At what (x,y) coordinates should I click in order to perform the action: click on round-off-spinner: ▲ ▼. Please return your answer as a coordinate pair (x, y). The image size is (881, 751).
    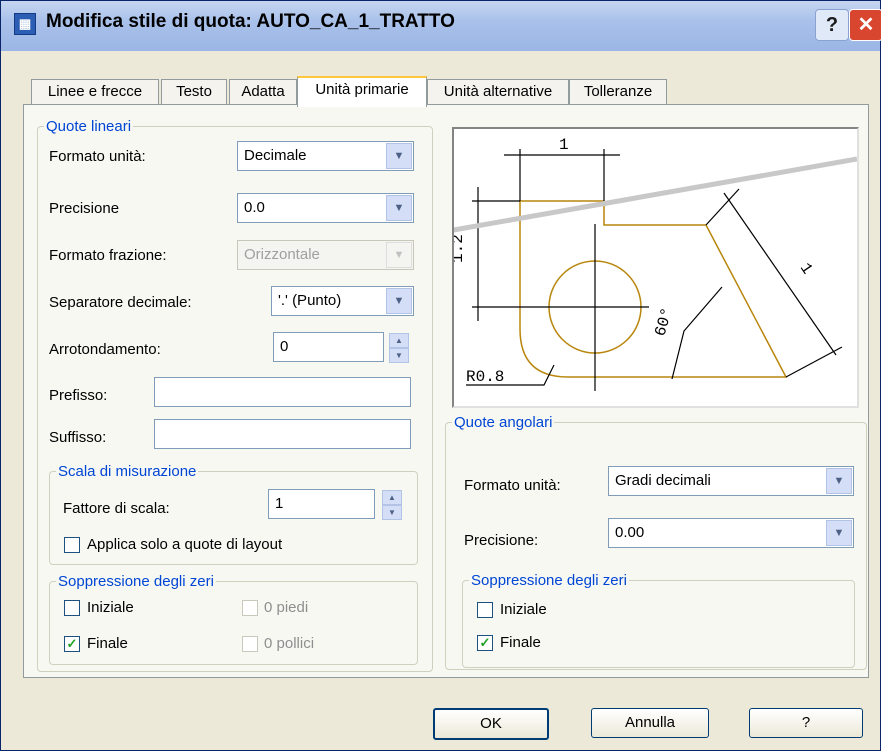
    Looking at the image, I should click on (399, 348).